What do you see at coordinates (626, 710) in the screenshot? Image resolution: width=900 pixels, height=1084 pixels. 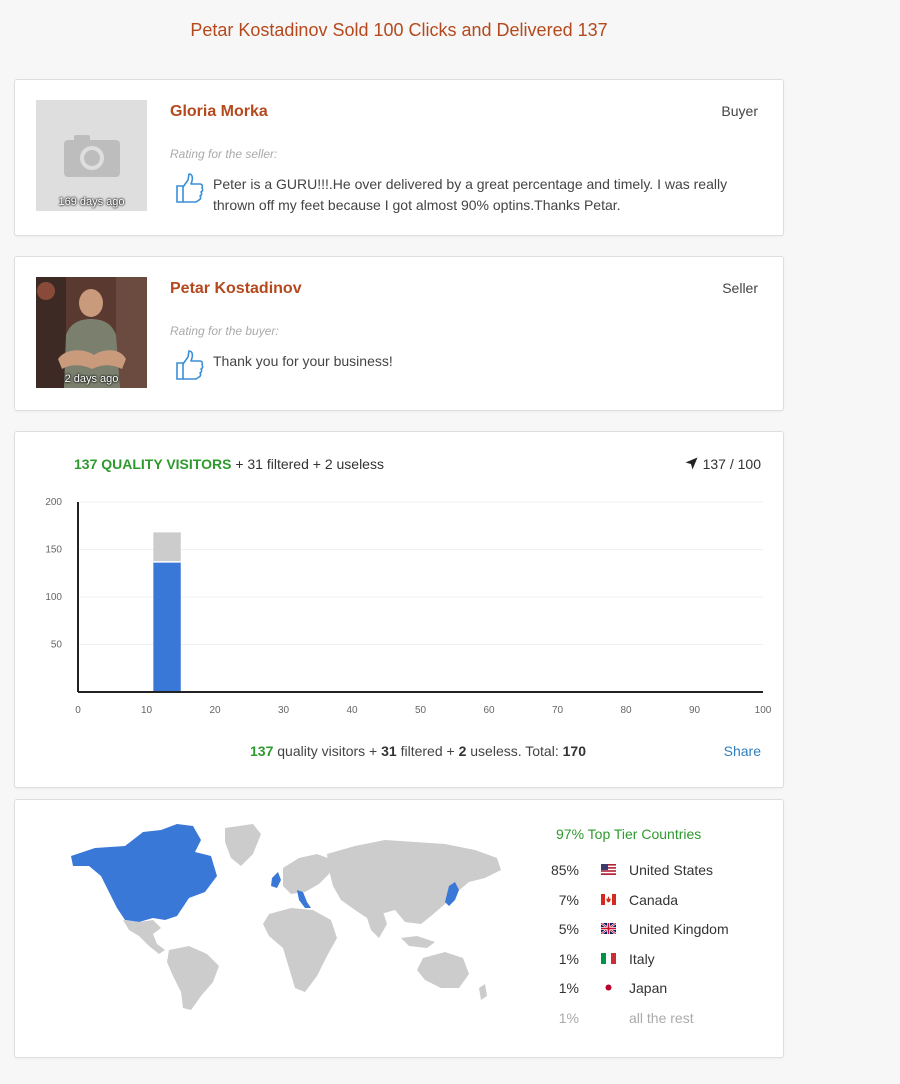 I see `x-tick-label: 80` at bounding box center [626, 710].